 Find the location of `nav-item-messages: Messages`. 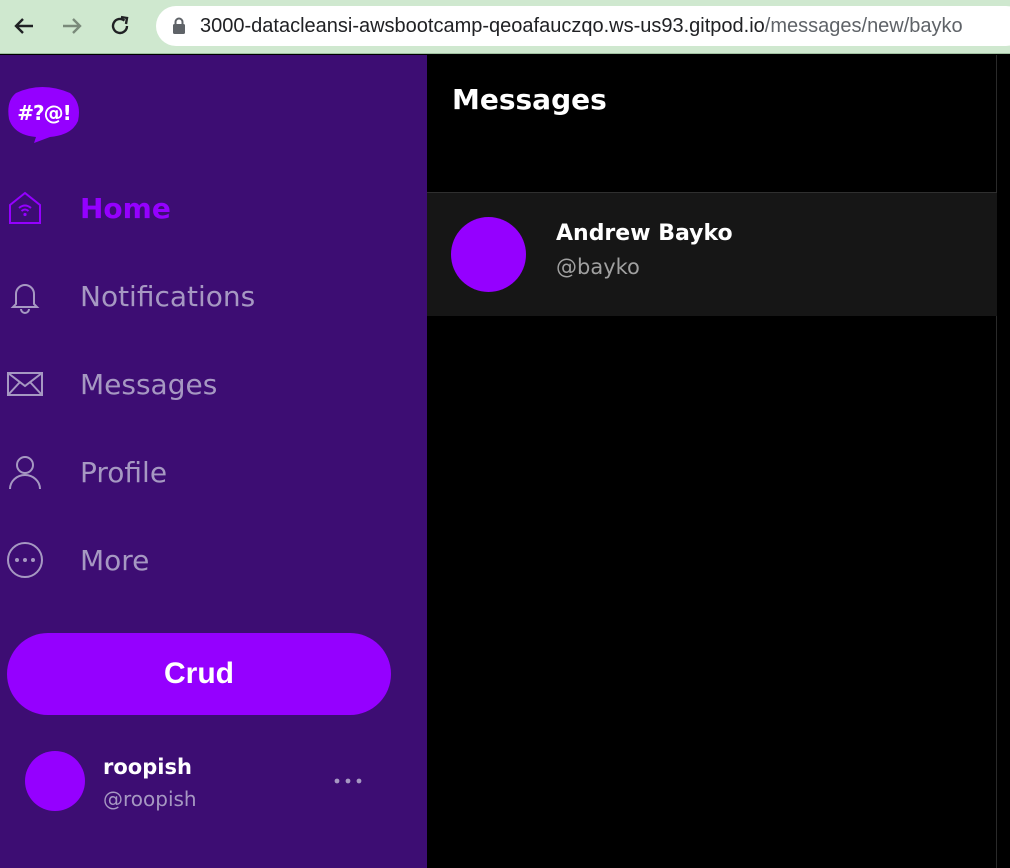

nav-item-messages: Messages is located at coordinates (210, 384).